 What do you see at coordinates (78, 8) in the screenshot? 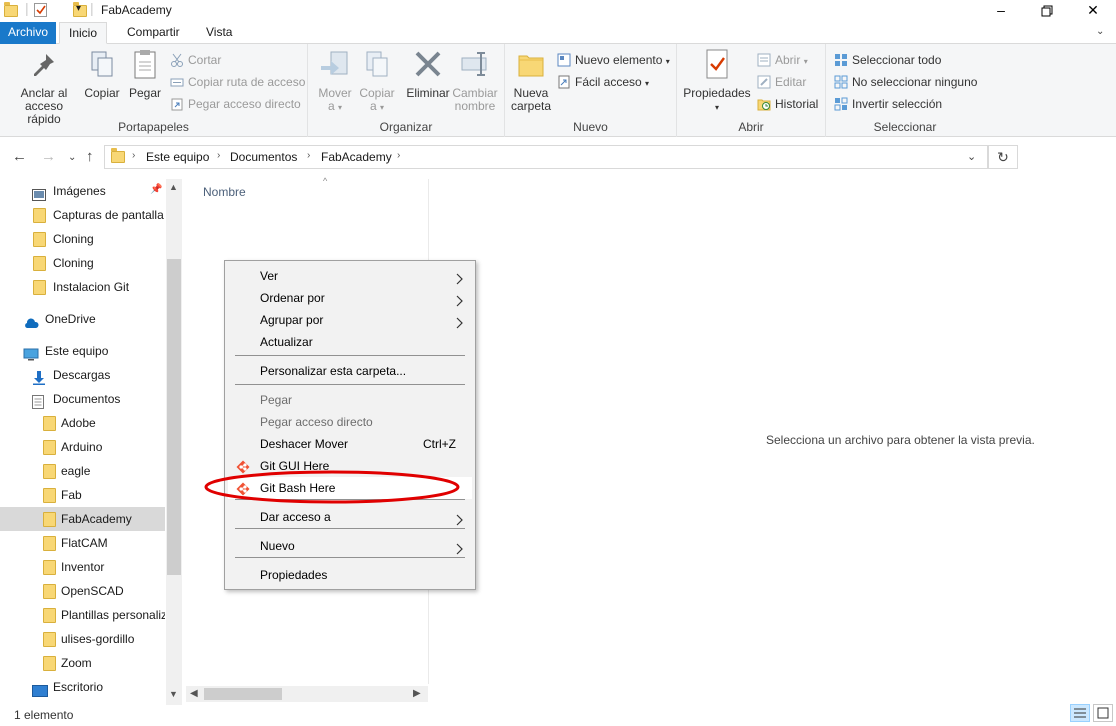
I see `quick-access-dropdown-icon: ▾` at bounding box center [78, 8].